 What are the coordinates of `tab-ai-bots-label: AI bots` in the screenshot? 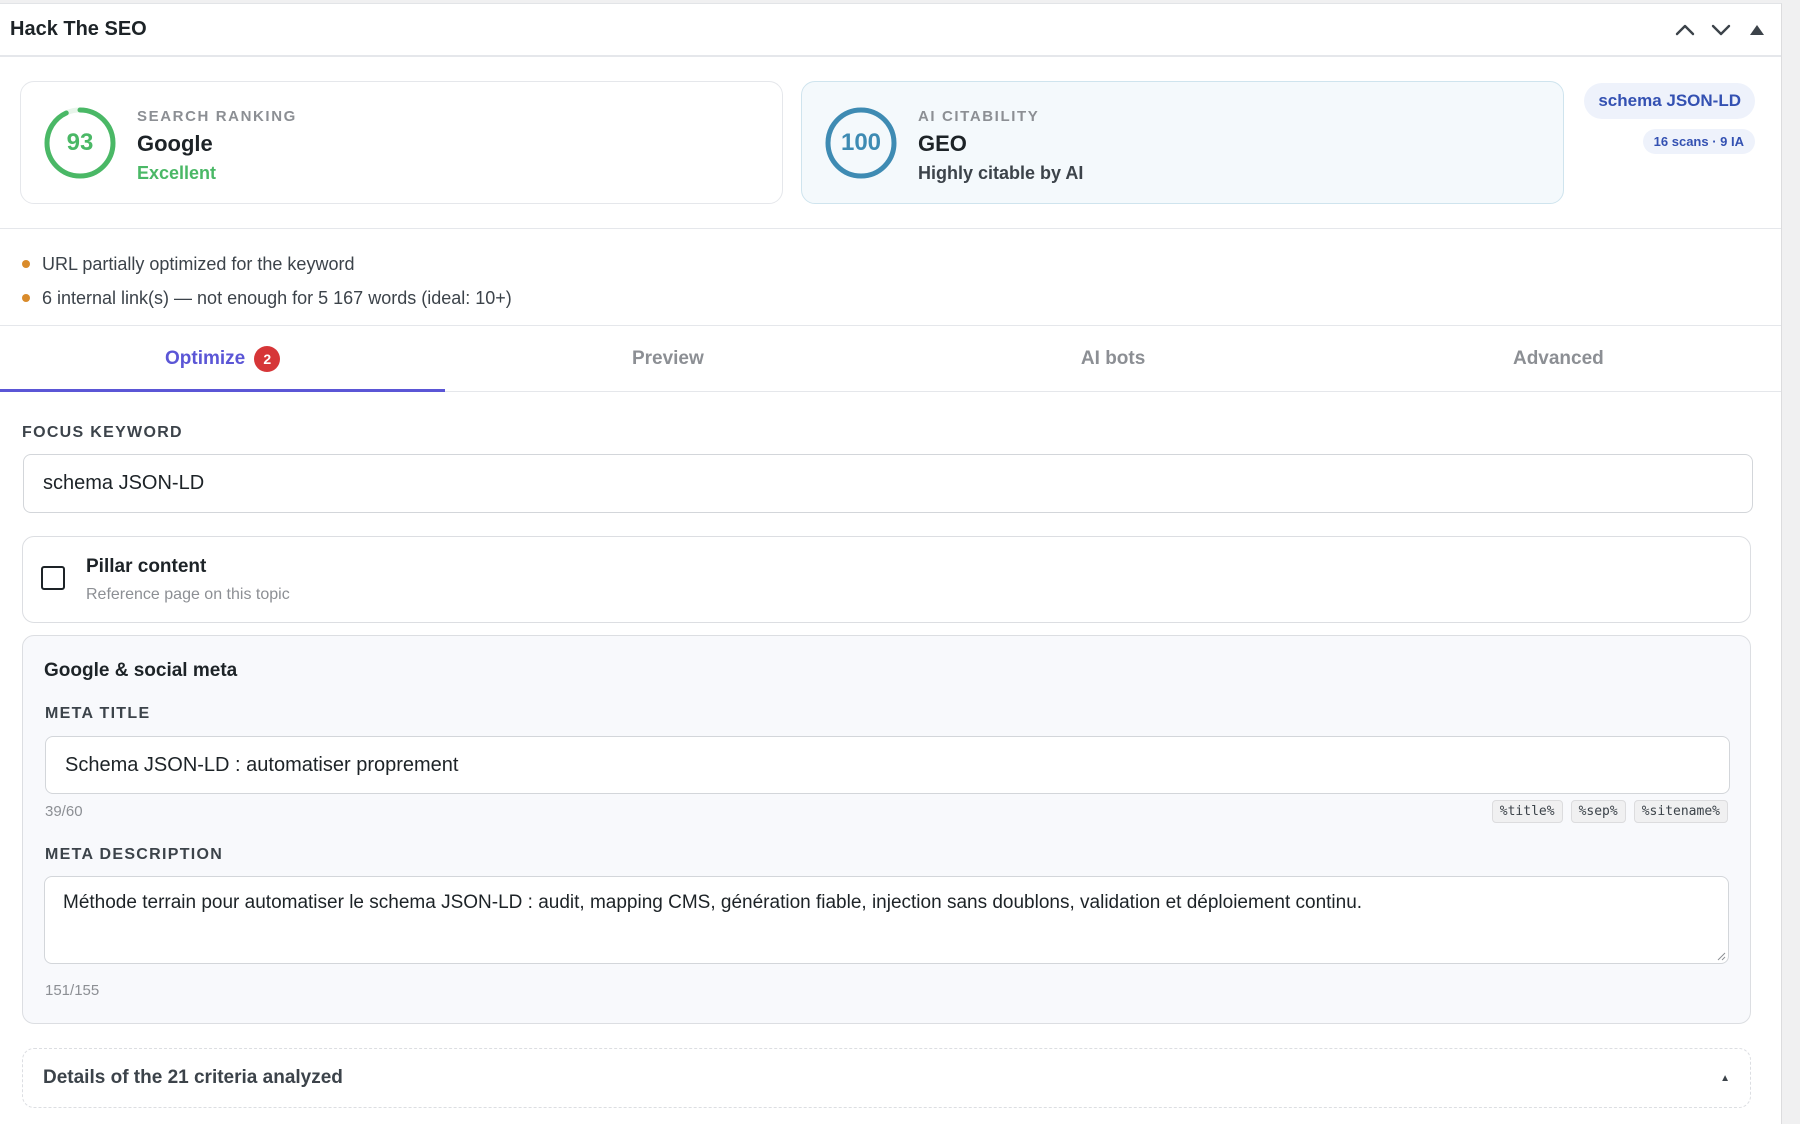 It's located at (1113, 358).